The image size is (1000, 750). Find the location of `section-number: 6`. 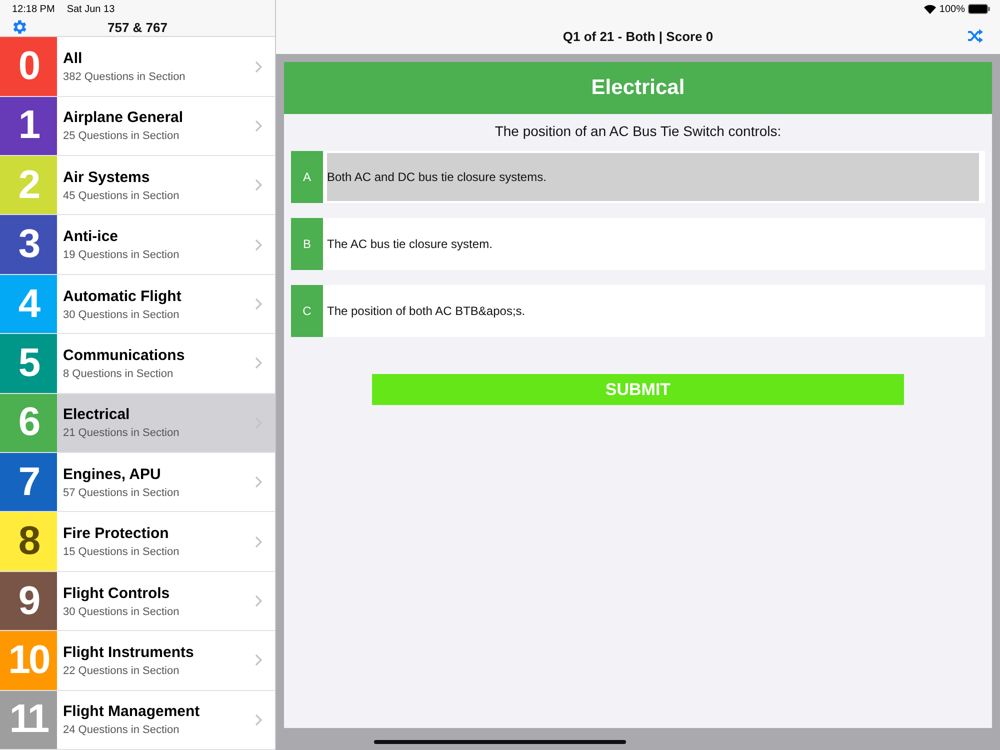

section-number: 6 is located at coordinates (28, 423).